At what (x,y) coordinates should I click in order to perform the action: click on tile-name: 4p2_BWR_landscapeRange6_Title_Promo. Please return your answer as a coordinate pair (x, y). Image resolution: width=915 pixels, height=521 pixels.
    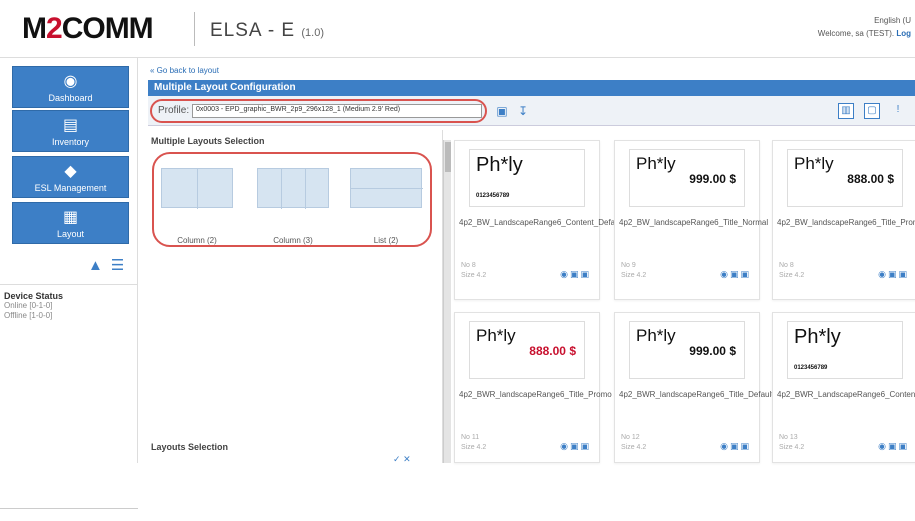
    Looking at the image, I should click on (535, 394).